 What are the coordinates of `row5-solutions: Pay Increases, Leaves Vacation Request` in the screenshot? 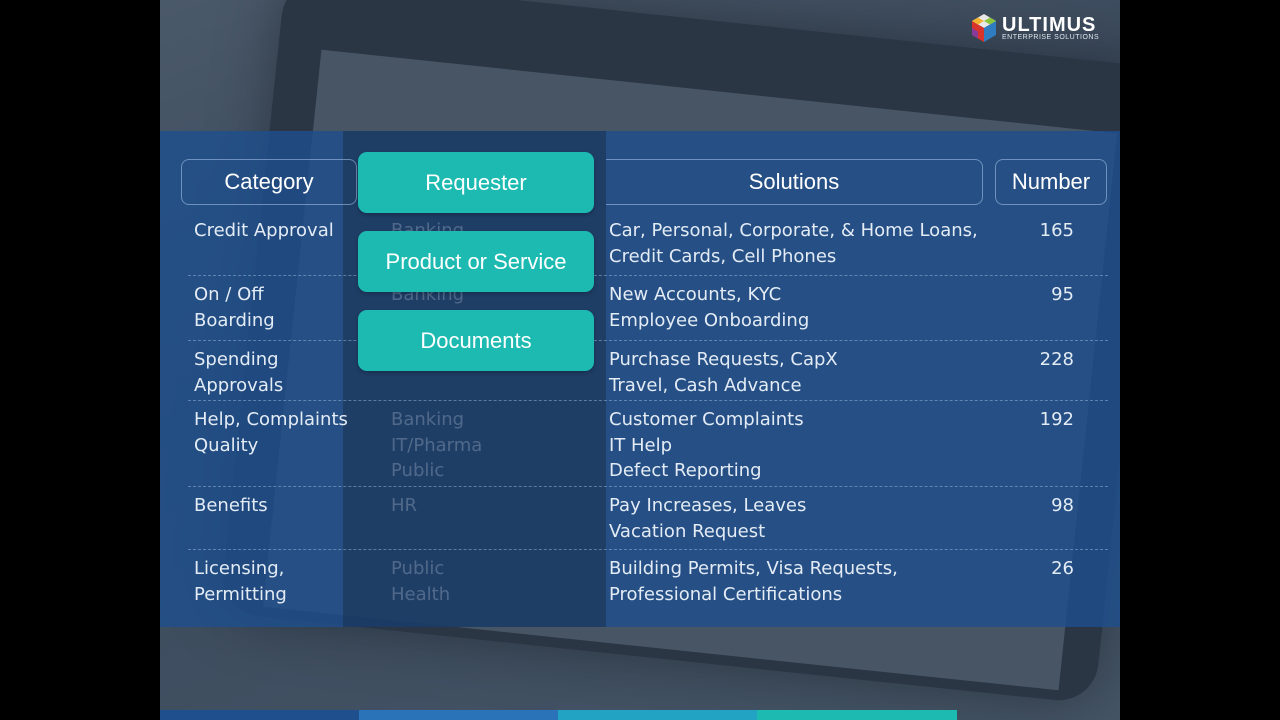 It's located at (708, 518).